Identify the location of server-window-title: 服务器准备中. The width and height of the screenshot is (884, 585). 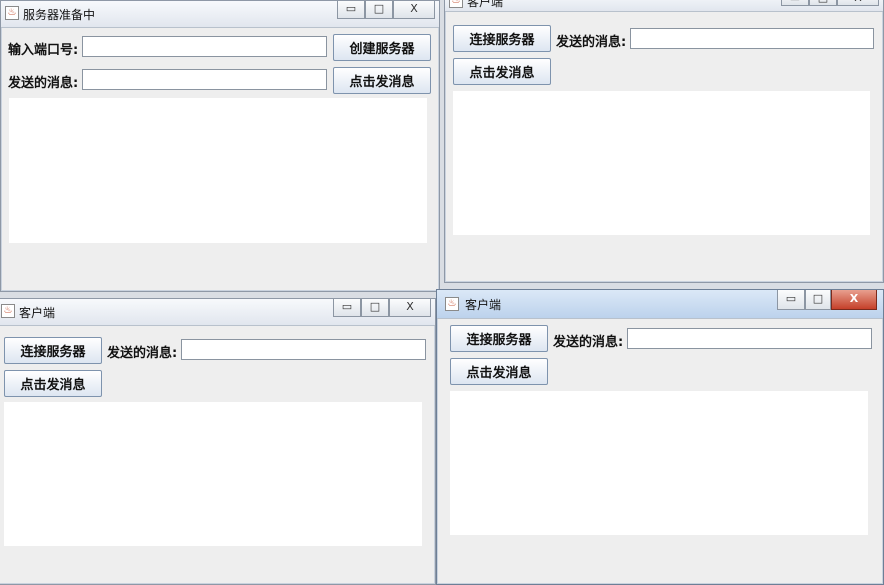
(59, 15).